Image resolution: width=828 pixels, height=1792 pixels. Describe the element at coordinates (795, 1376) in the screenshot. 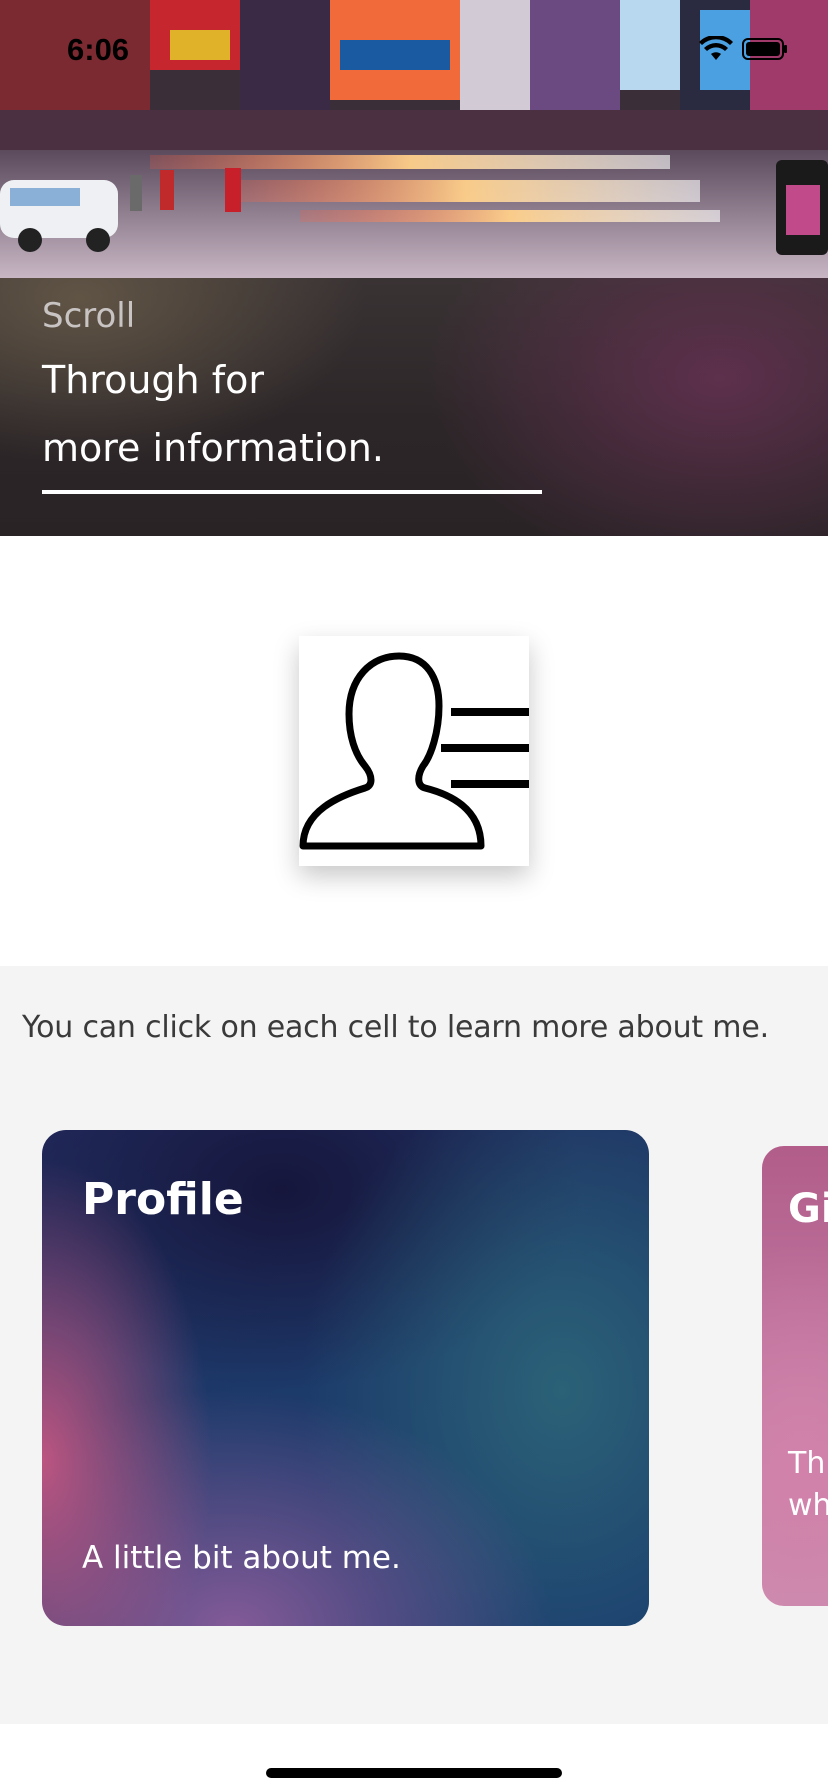

I see `next-card: Gi This whe` at that location.